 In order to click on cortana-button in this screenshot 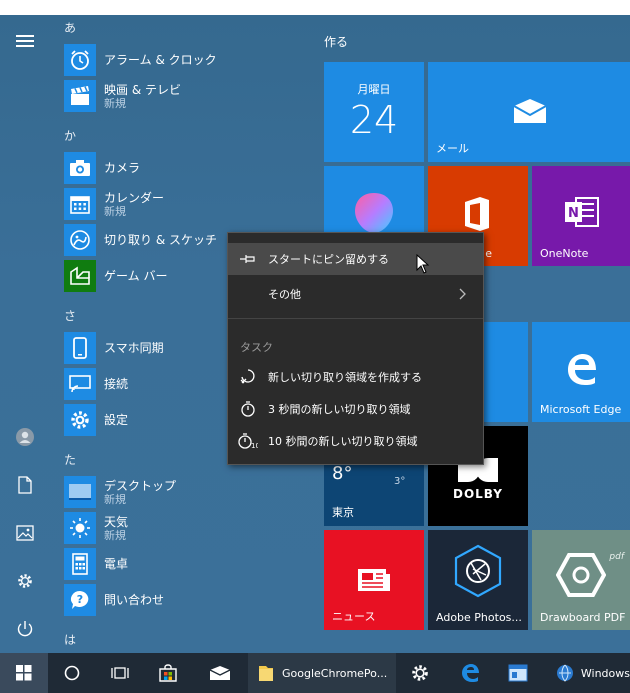, I will do `click(72, 673)`.